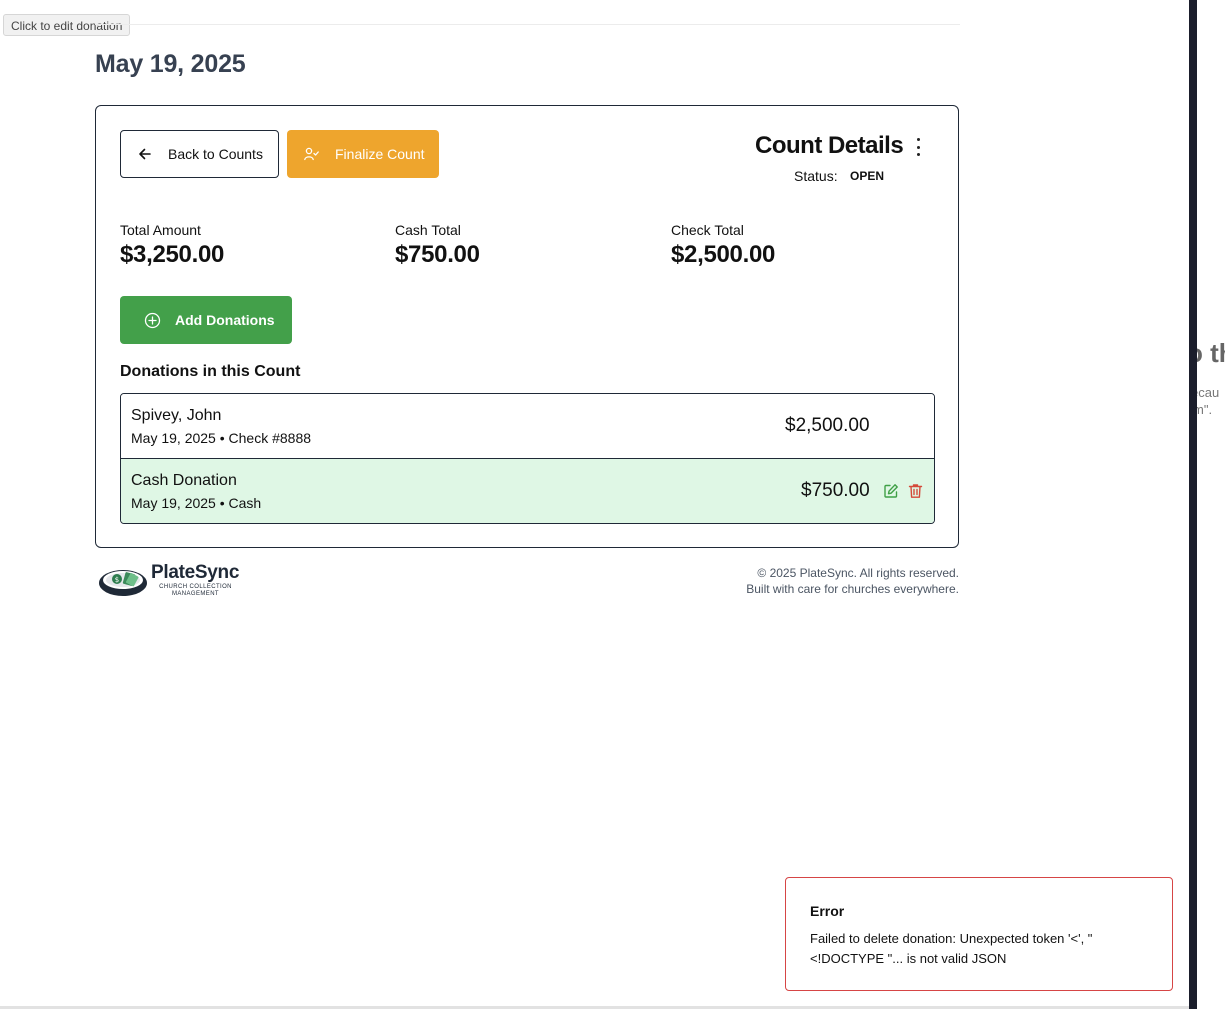 The height and width of the screenshot is (1009, 1225). What do you see at coordinates (816, 176) in the screenshot?
I see `status-label: Status:` at bounding box center [816, 176].